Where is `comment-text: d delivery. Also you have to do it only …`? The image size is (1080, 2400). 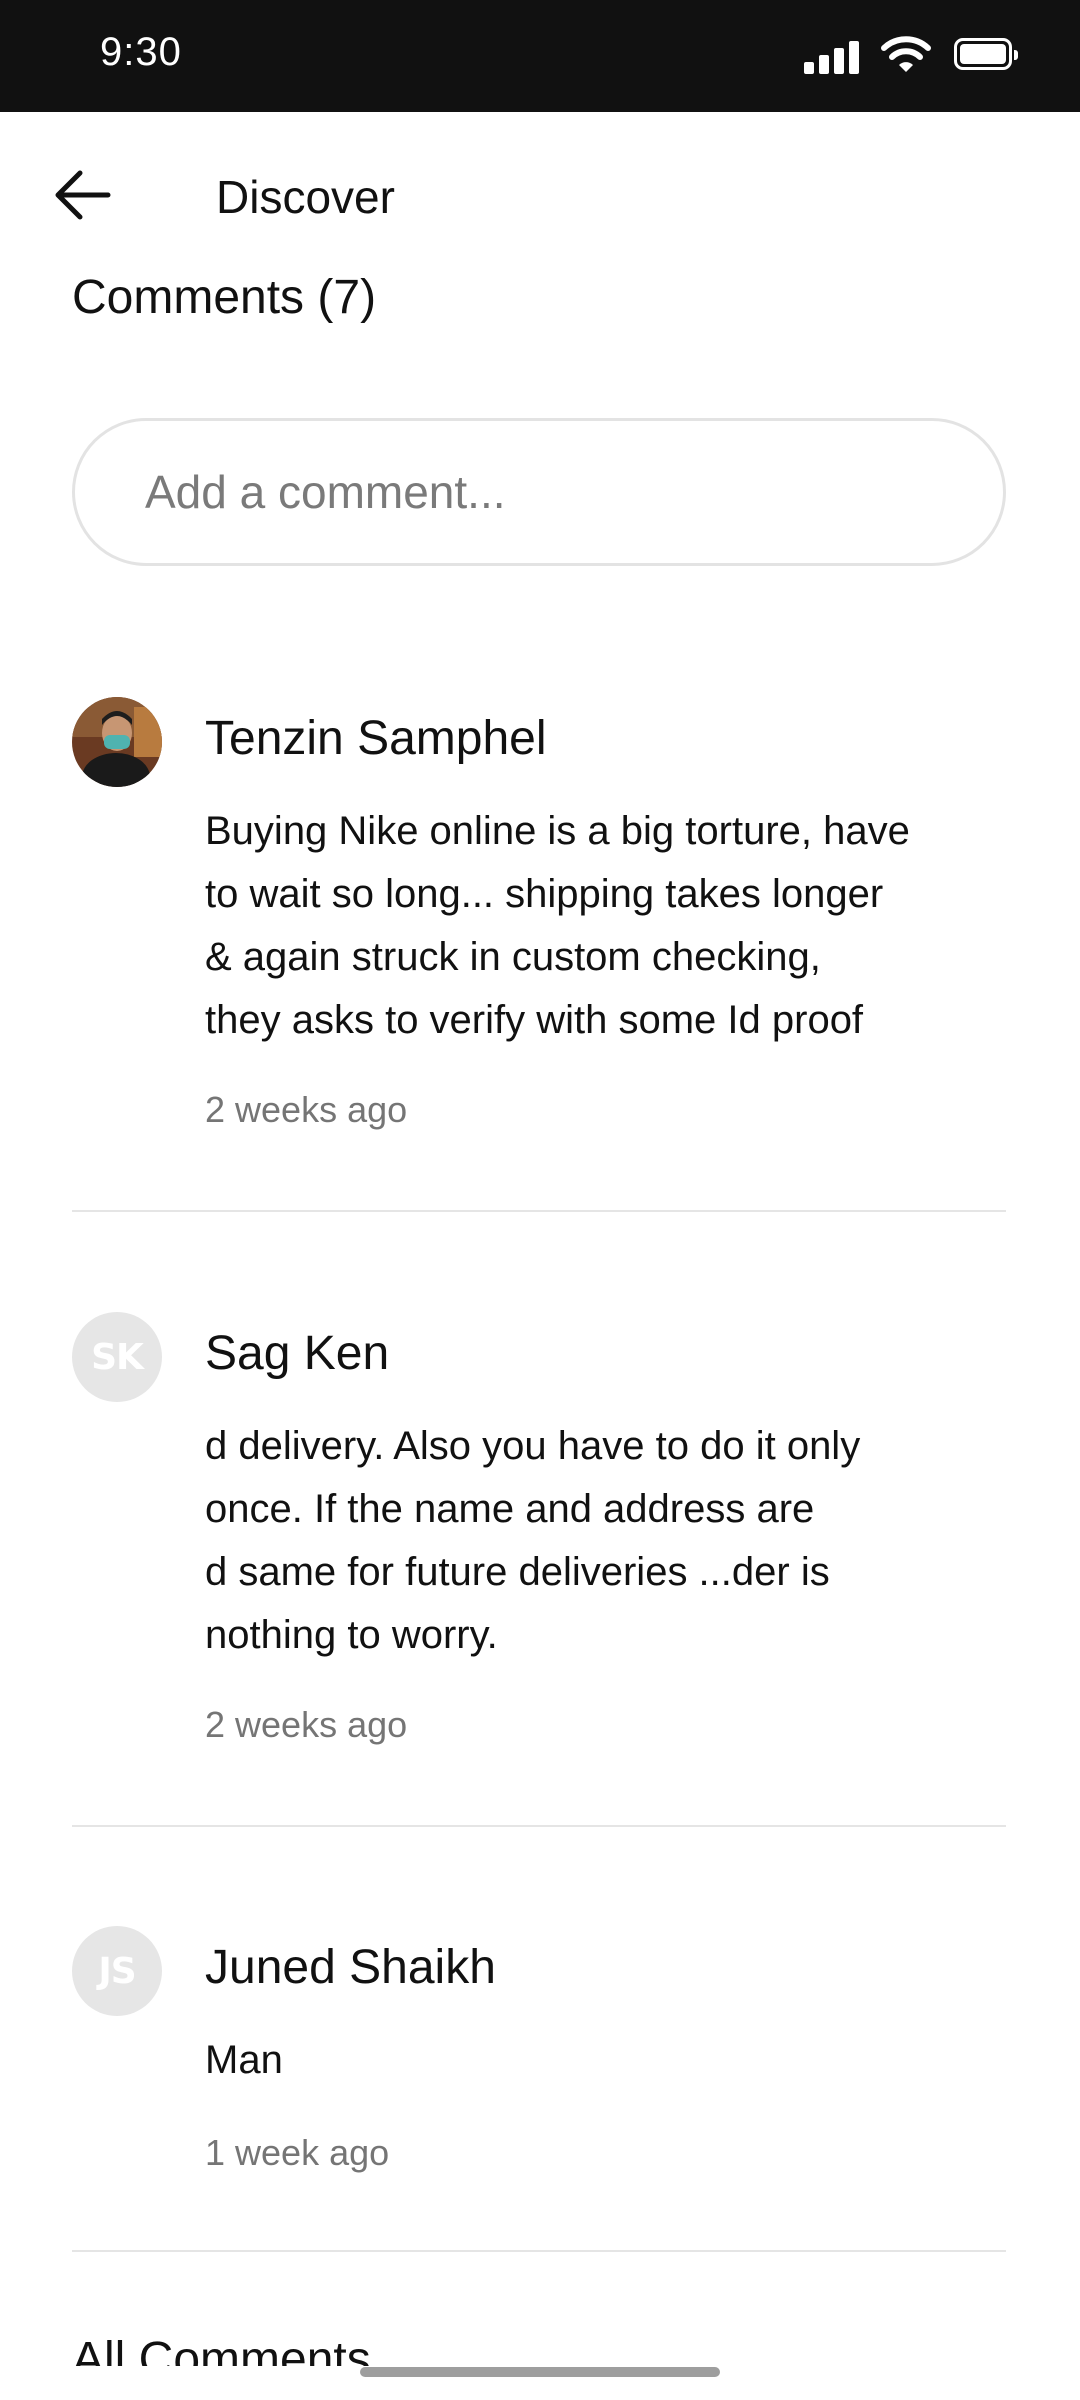
comment-text: d delivery. Also you have to do it only … is located at coordinates (640, 1541).